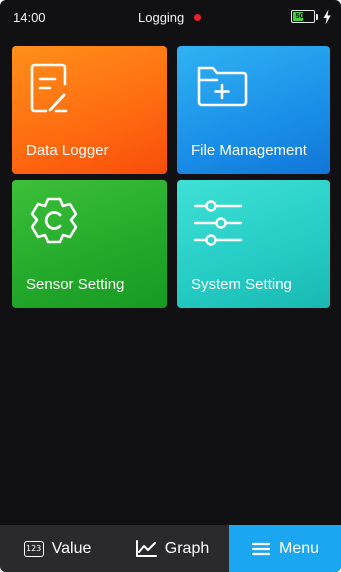 The width and height of the screenshot is (341, 572). I want to click on nav-graph-button: Graph, so click(172, 548).